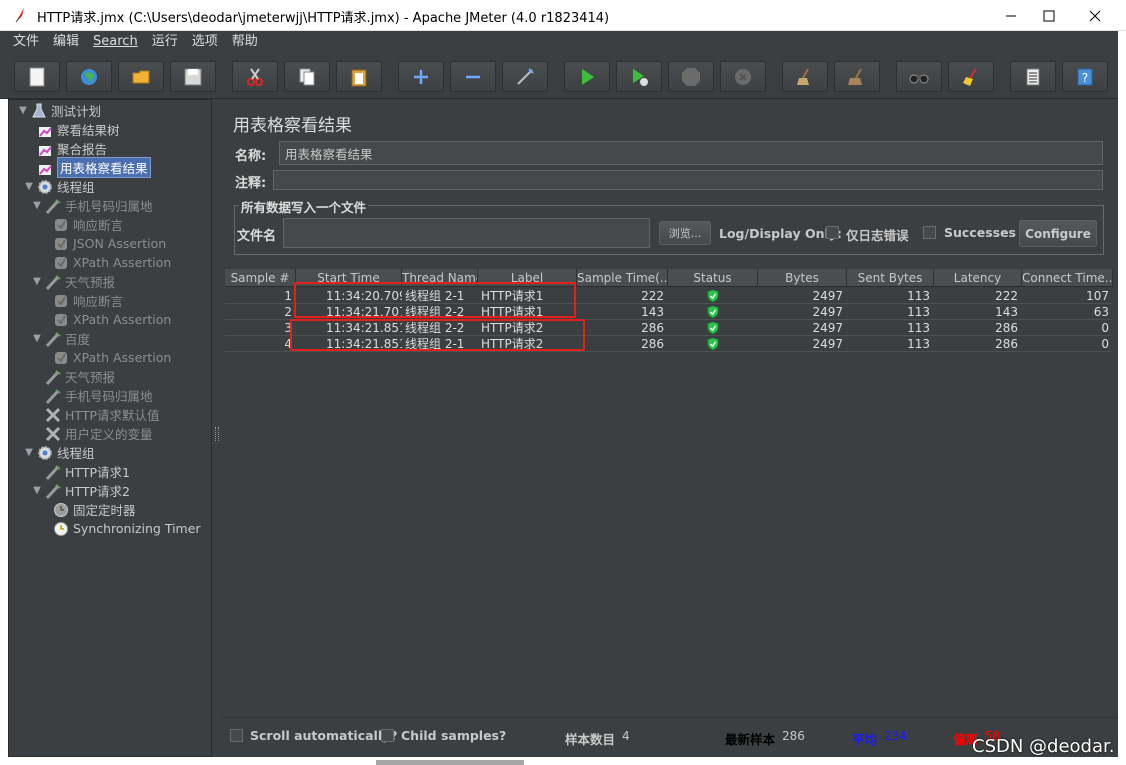  I want to click on column-header: Sent Bytes, so click(890, 278).